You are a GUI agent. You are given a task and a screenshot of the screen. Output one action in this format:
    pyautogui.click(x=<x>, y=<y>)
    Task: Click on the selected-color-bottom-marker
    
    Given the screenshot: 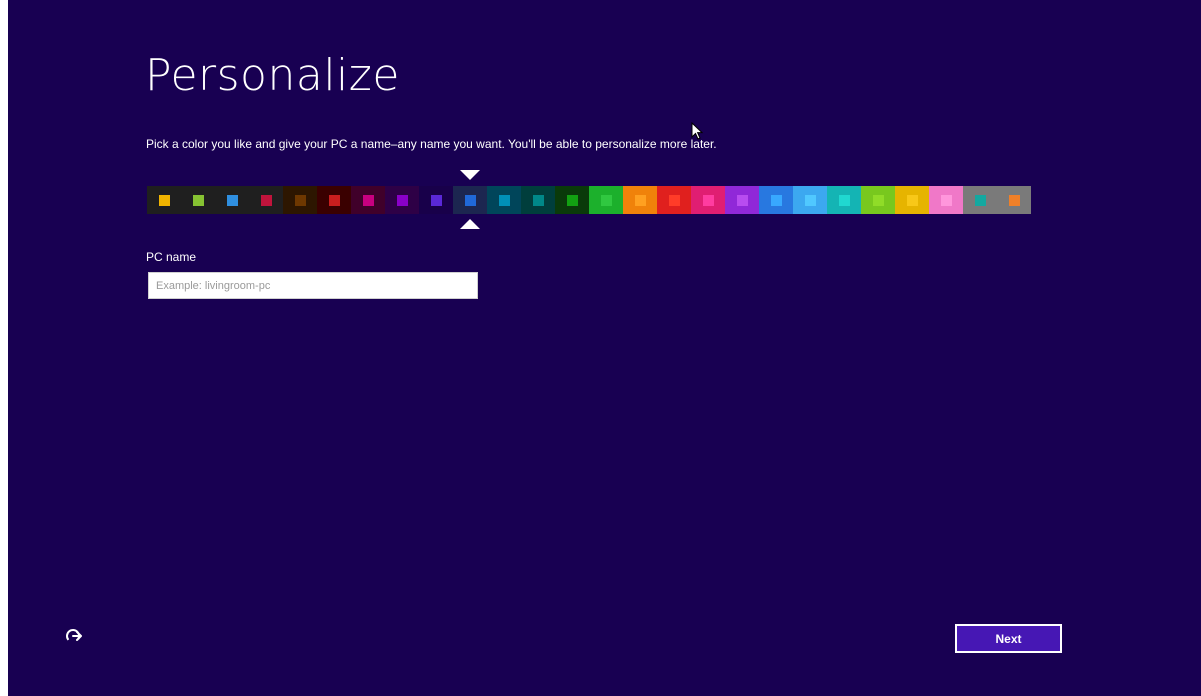 What is the action you would take?
    pyautogui.click(x=470, y=224)
    